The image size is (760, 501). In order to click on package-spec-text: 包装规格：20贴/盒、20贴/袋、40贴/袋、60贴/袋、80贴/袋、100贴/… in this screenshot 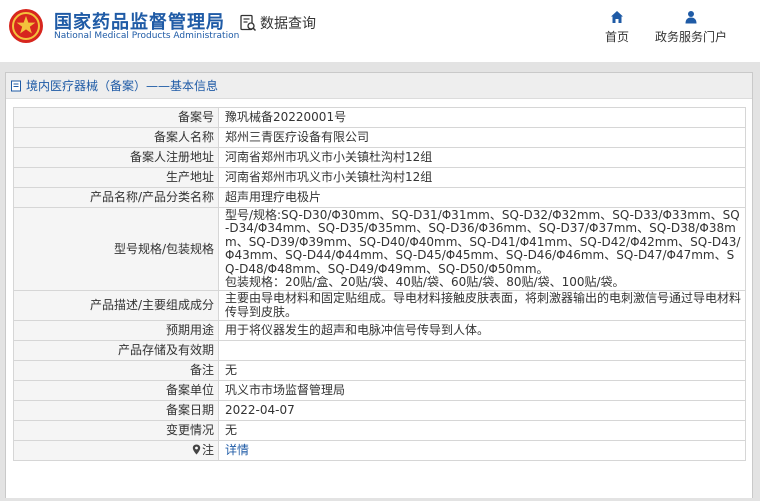, I will do `click(425, 282)`.